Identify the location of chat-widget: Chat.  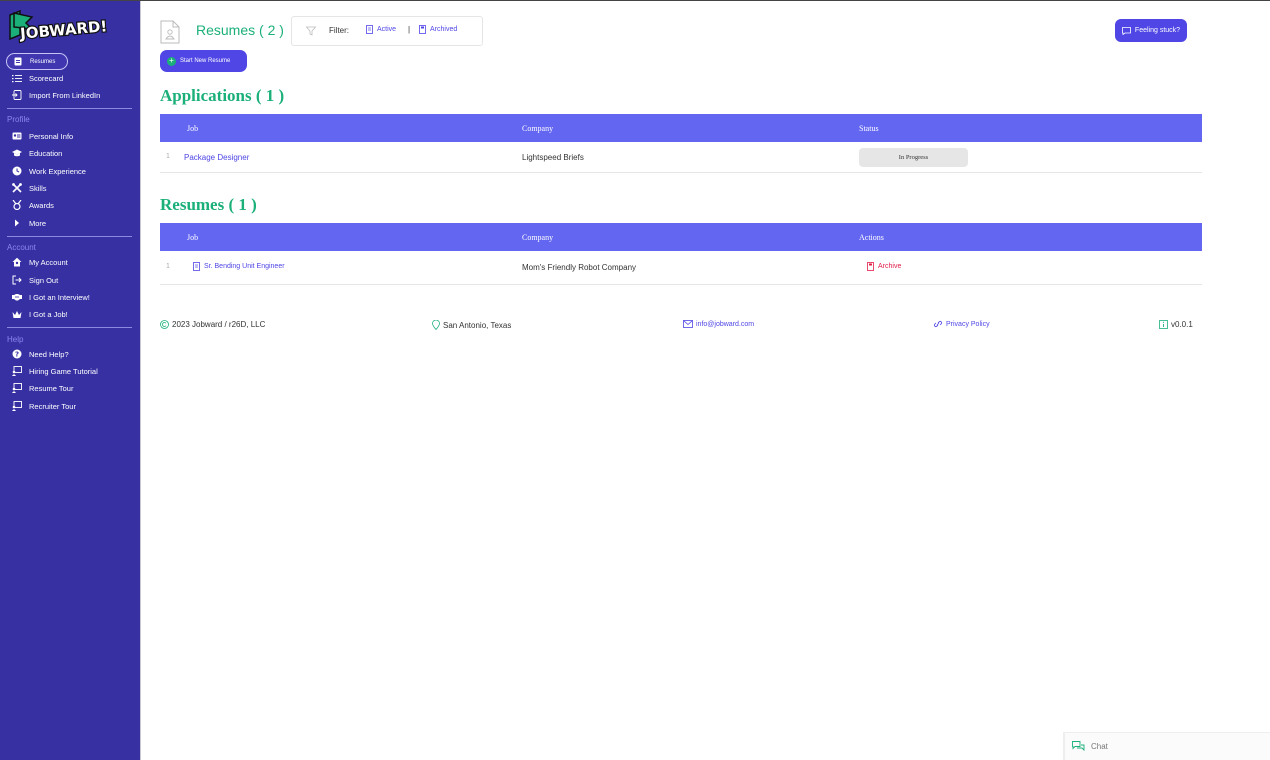
(1166, 746).